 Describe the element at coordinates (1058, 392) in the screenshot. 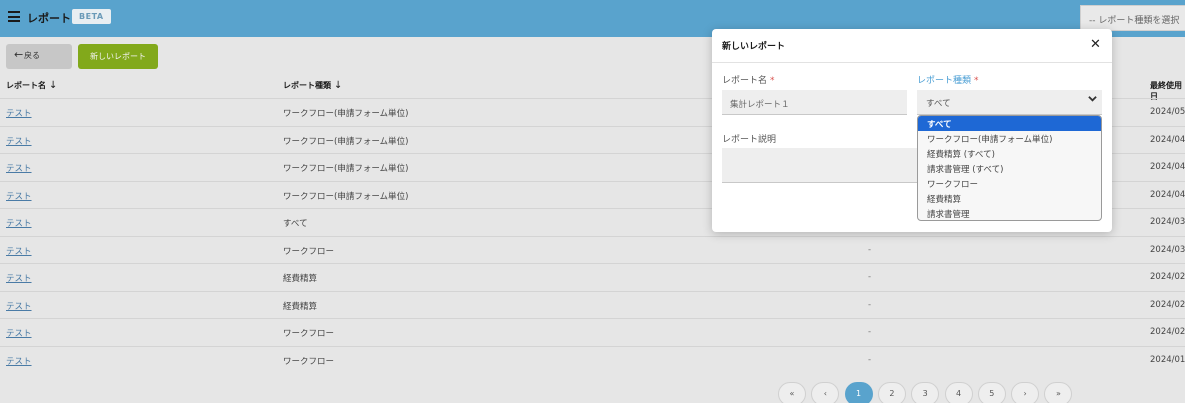

I see `page-button: »` at that location.